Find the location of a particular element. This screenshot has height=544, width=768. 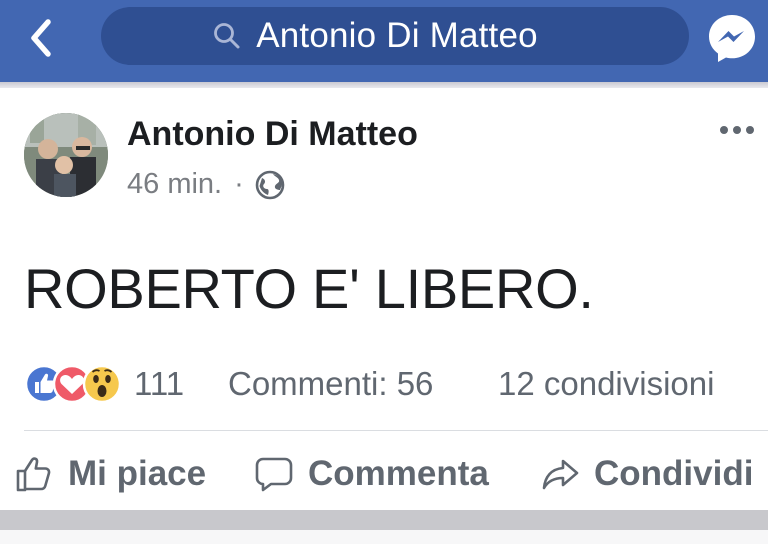

profile-photo is located at coordinates (66, 155).